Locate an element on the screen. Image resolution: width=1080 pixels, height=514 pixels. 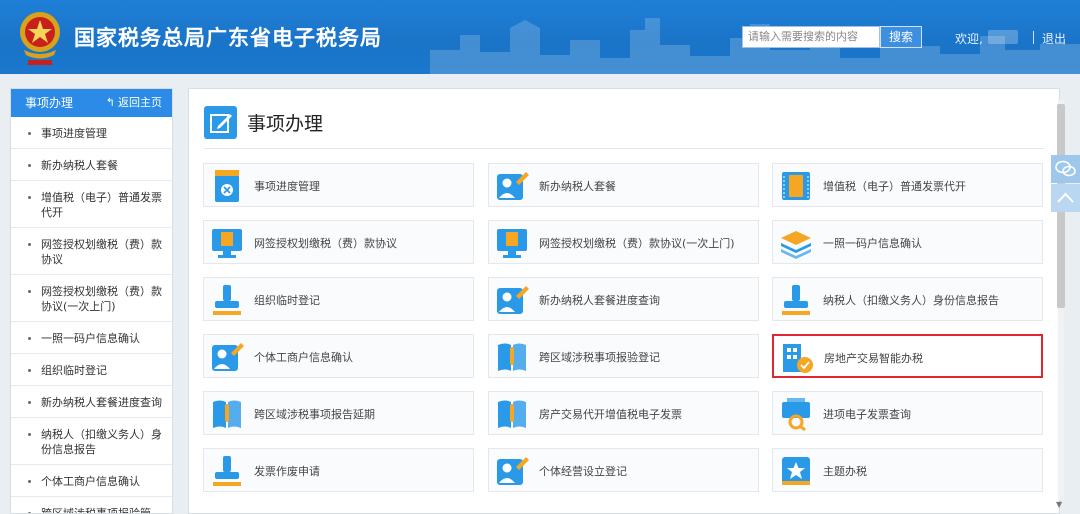
service-tile: 事项进度管理 is located at coordinates (338, 185).